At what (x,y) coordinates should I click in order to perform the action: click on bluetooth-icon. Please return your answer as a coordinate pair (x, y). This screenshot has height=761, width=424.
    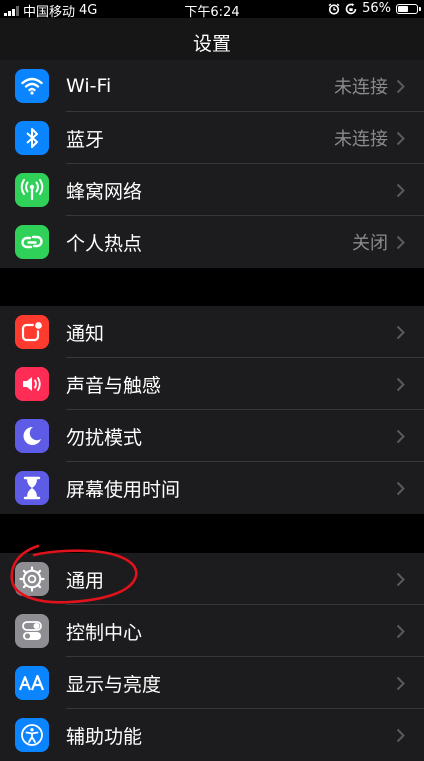
    Looking at the image, I should click on (32, 138).